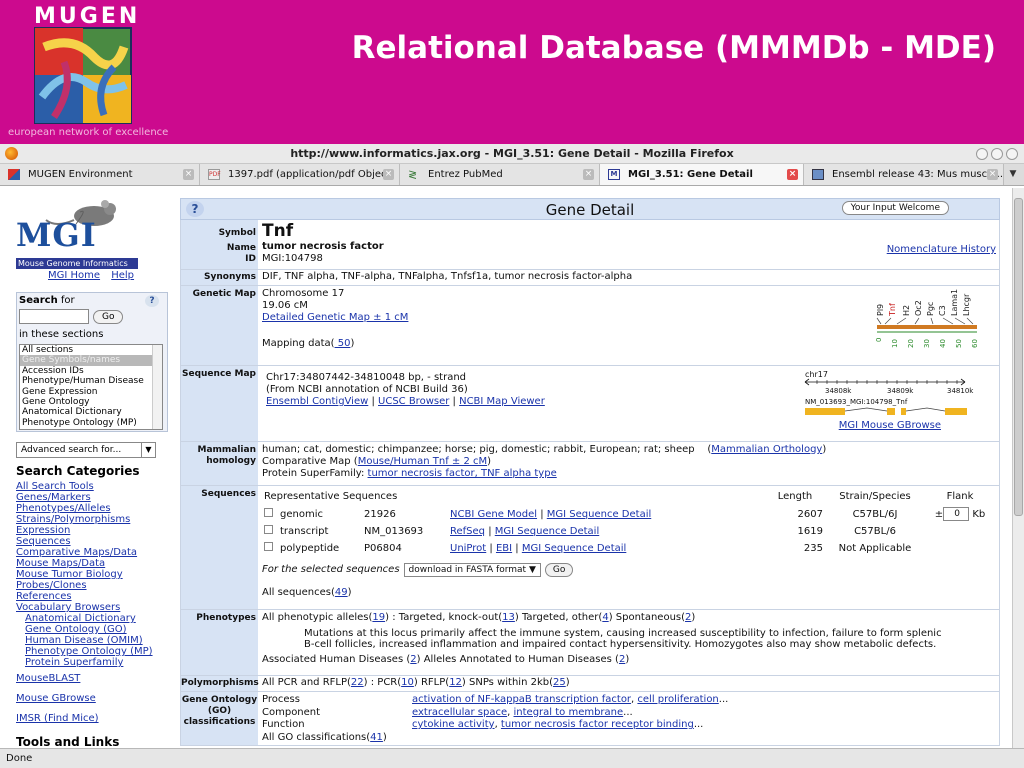 This screenshot has height=768, width=1024. Describe the element at coordinates (900, 391) in the screenshot. I see `seq-tick: 34809k` at that location.